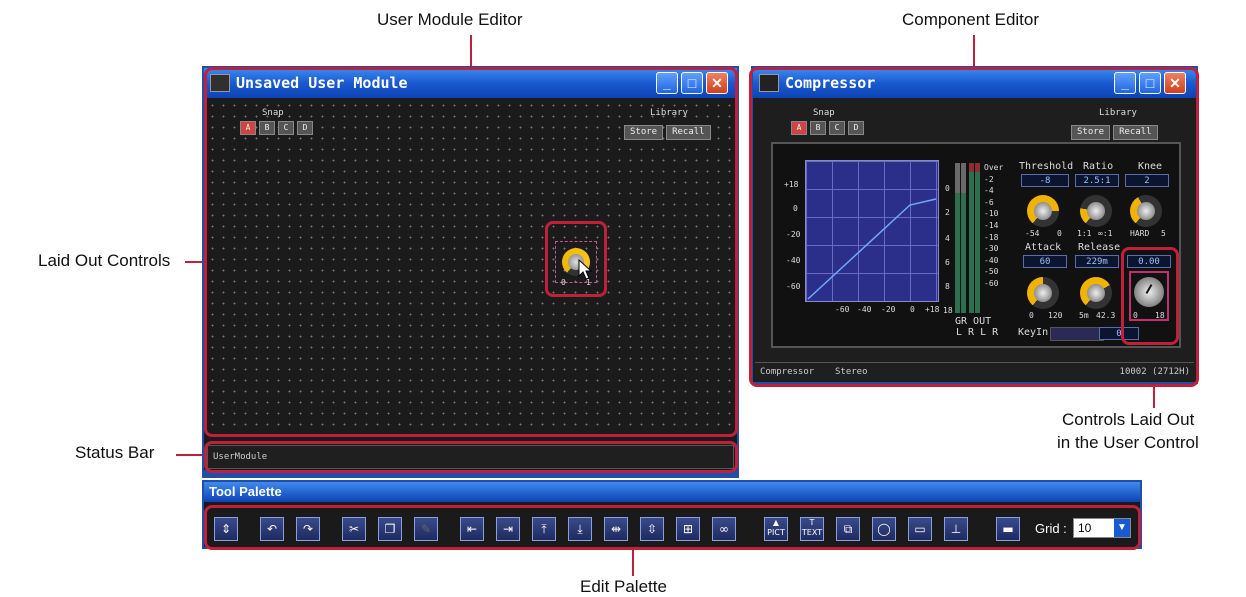 Image resolution: width=1246 pixels, height=597 pixels. I want to click on text-icon: T TEXT, so click(812, 529).